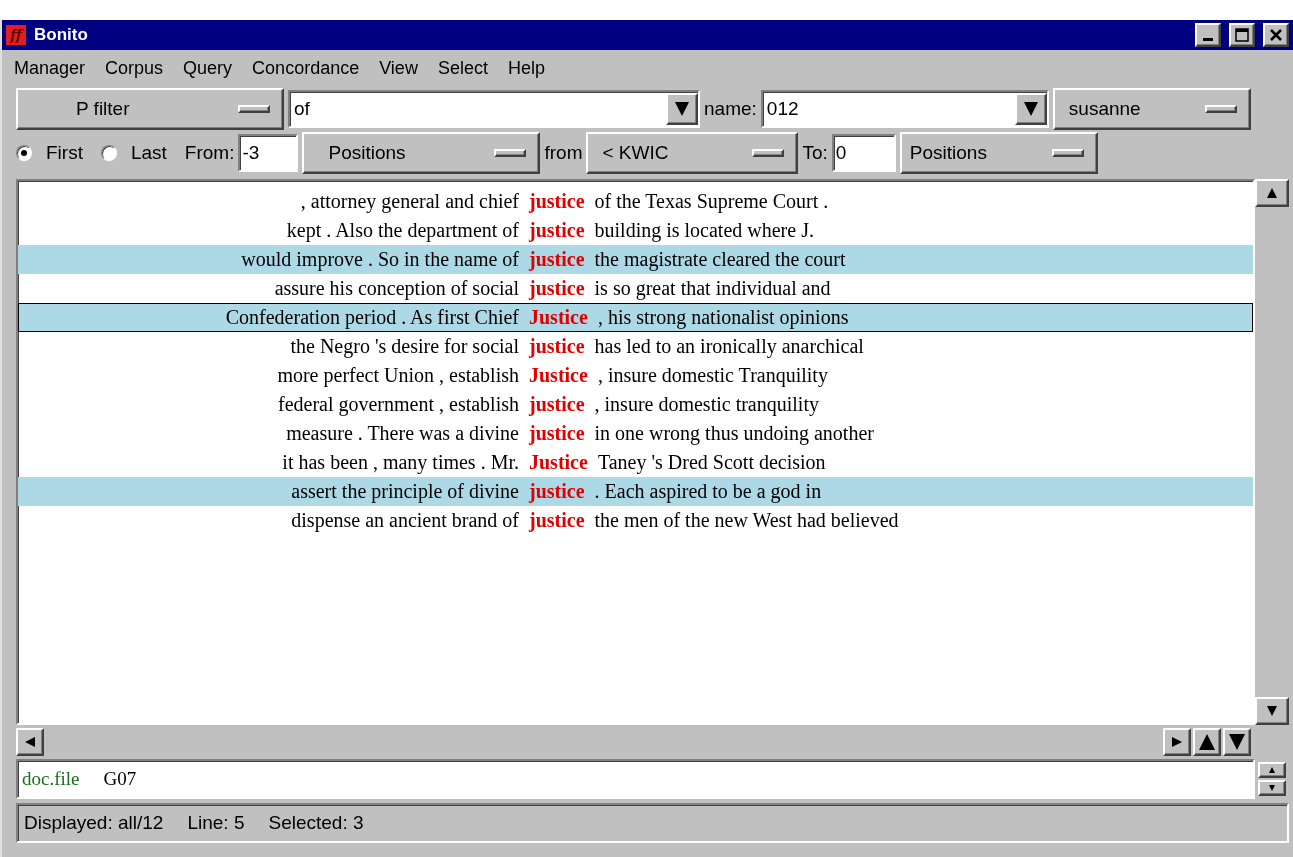 This screenshot has height=857, width=1293. I want to click on left-context: , attorney general and chief, so click(409, 201).